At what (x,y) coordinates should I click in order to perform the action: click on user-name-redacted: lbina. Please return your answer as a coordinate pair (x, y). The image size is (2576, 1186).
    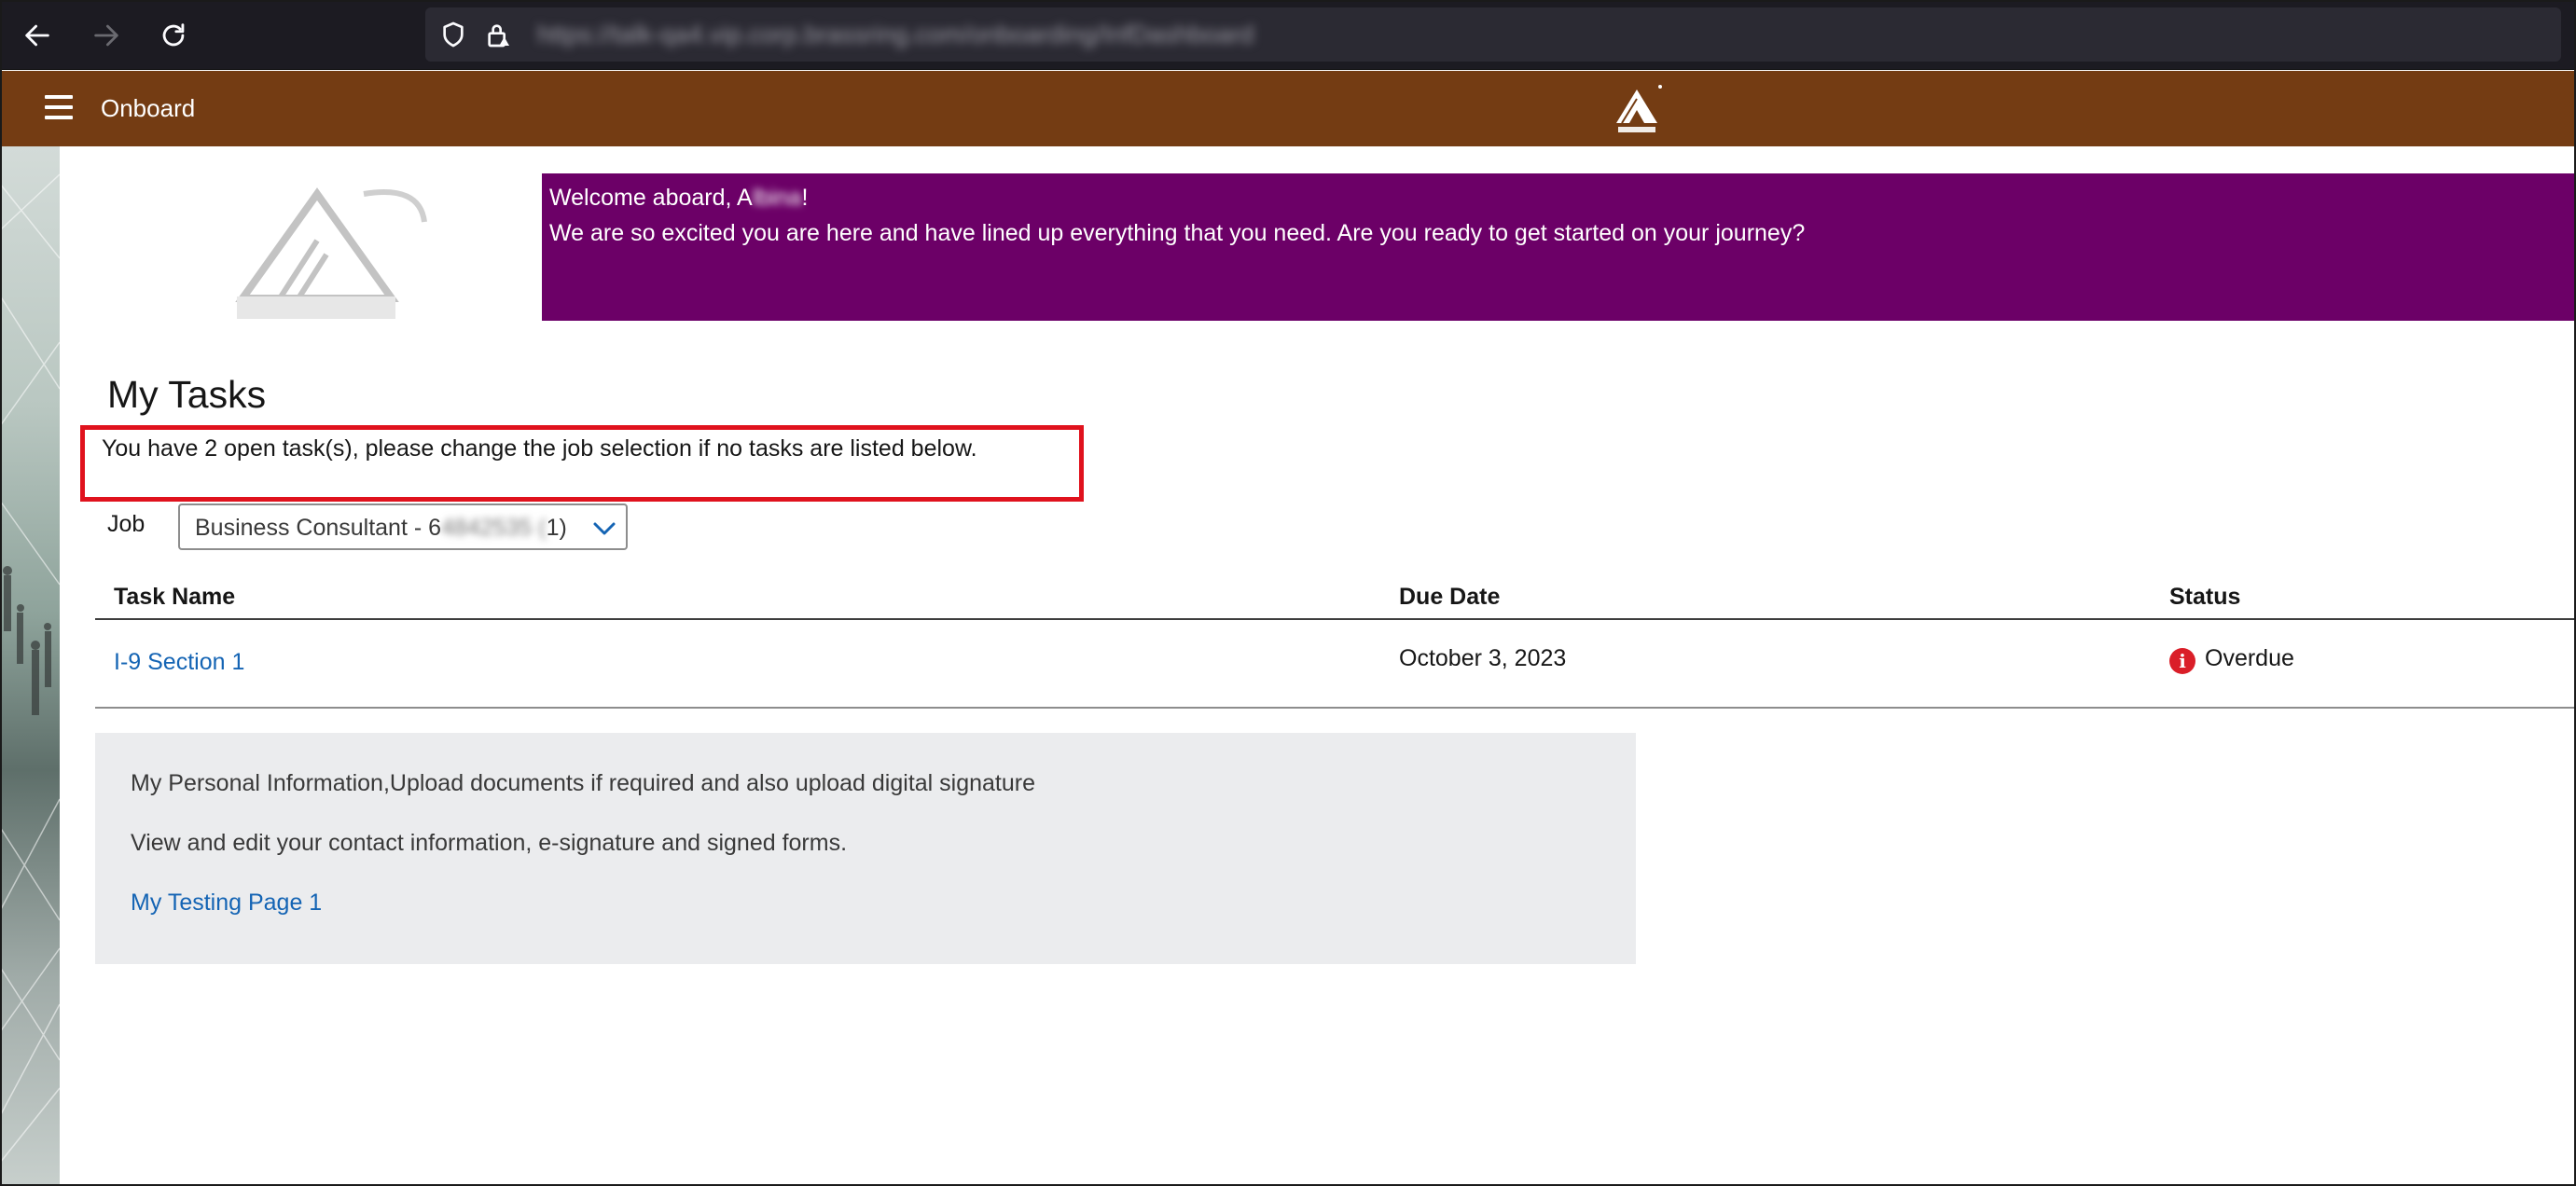
    Looking at the image, I should click on (777, 198).